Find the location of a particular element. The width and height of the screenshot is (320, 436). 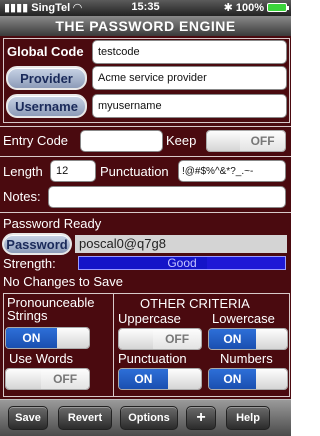

keep-toggle: OFF is located at coordinates (246, 141).